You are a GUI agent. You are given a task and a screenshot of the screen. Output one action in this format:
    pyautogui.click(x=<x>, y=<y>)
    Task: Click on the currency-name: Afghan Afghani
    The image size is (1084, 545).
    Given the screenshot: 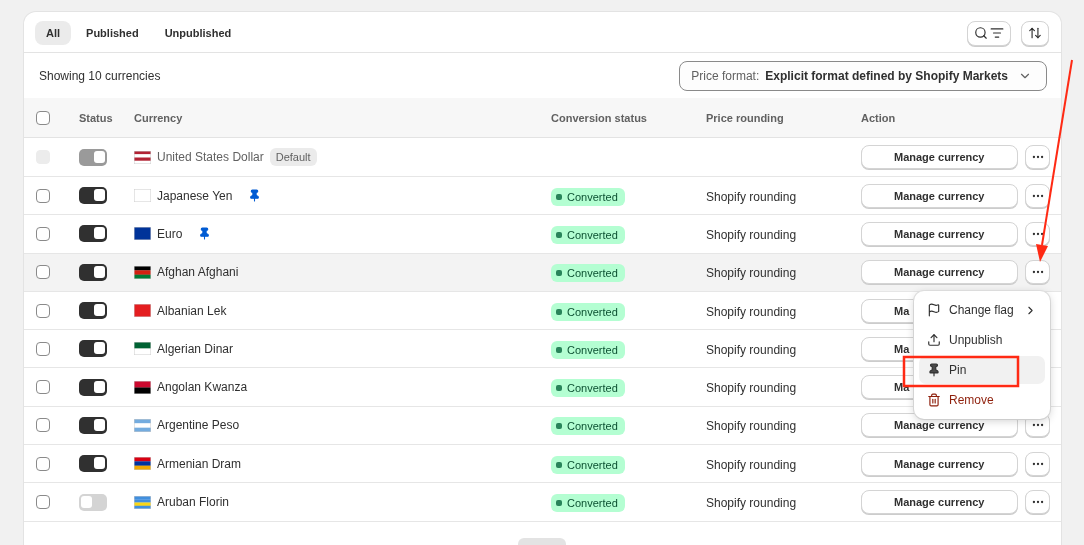 What is the action you would take?
    pyautogui.click(x=198, y=272)
    